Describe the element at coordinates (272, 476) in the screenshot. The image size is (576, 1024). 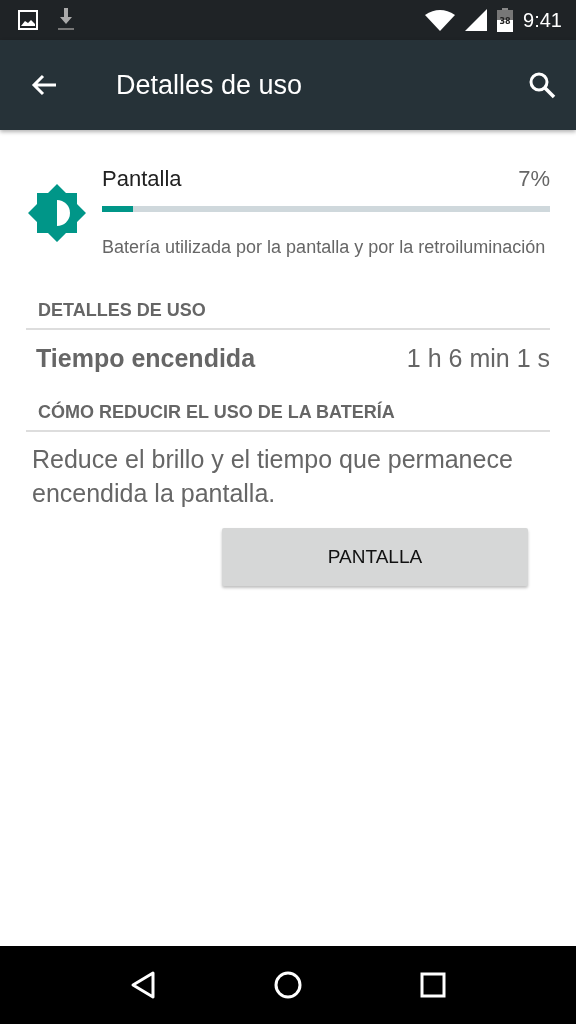
I see `tip-text: Reduce el brillo y el tiempo que permanece encendida la pantalla.` at that location.